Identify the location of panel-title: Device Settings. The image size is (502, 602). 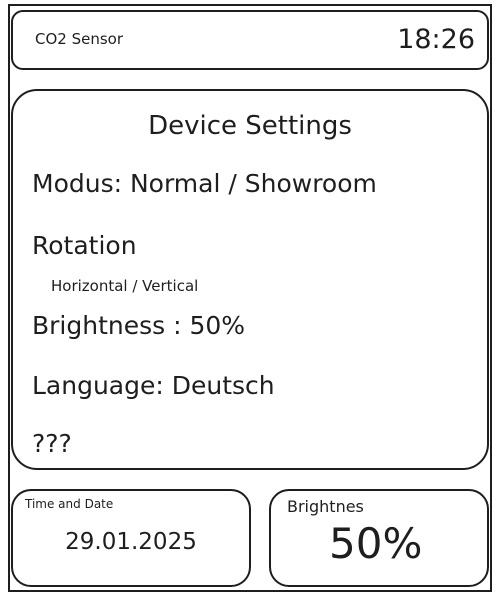
(250, 126).